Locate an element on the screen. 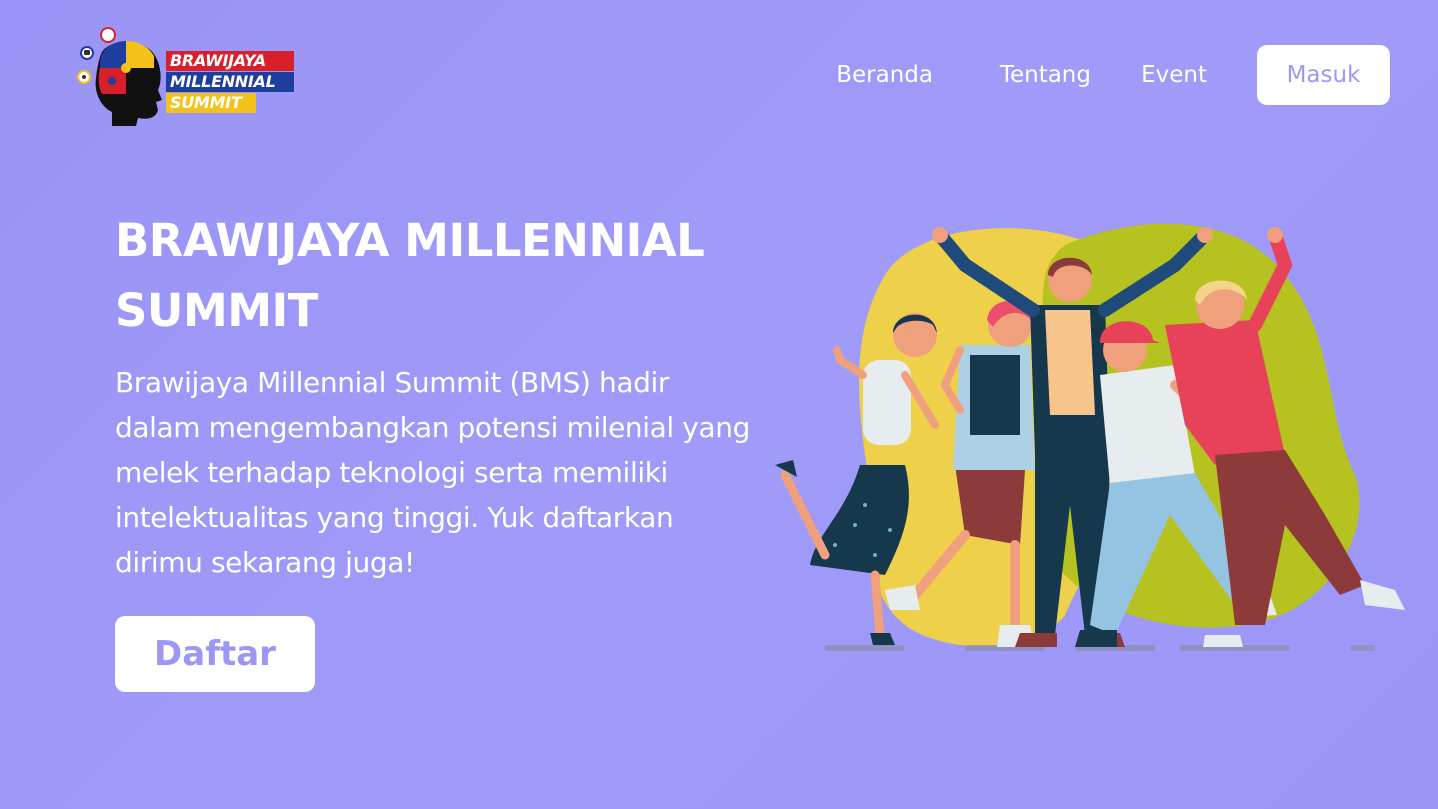 Image resolution: width=1438 pixels, height=809 pixels. login-button: Masuk is located at coordinates (1323, 75).